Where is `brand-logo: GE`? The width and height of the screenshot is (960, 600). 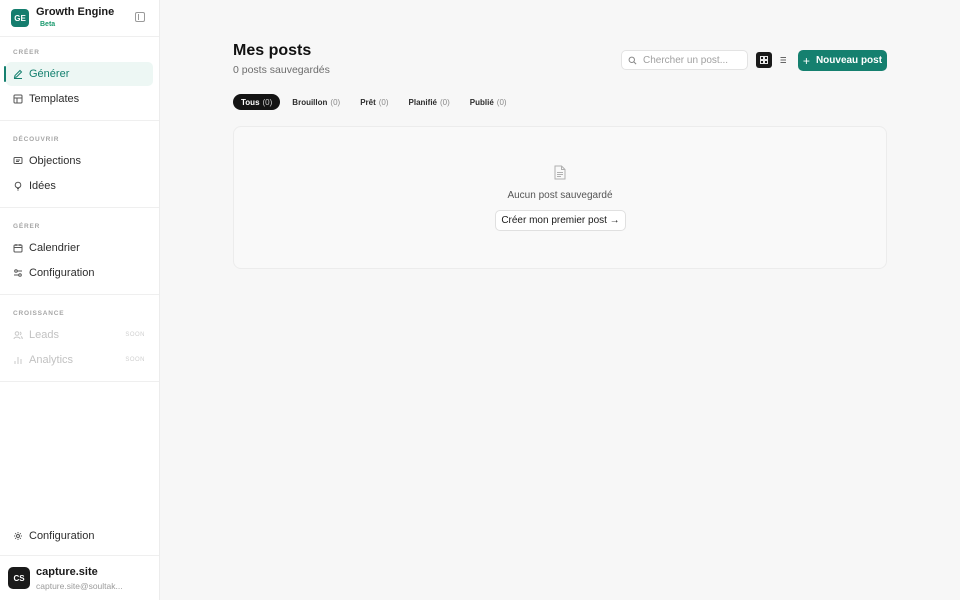 brand-logo: GE is located at coordinates (20, 18).